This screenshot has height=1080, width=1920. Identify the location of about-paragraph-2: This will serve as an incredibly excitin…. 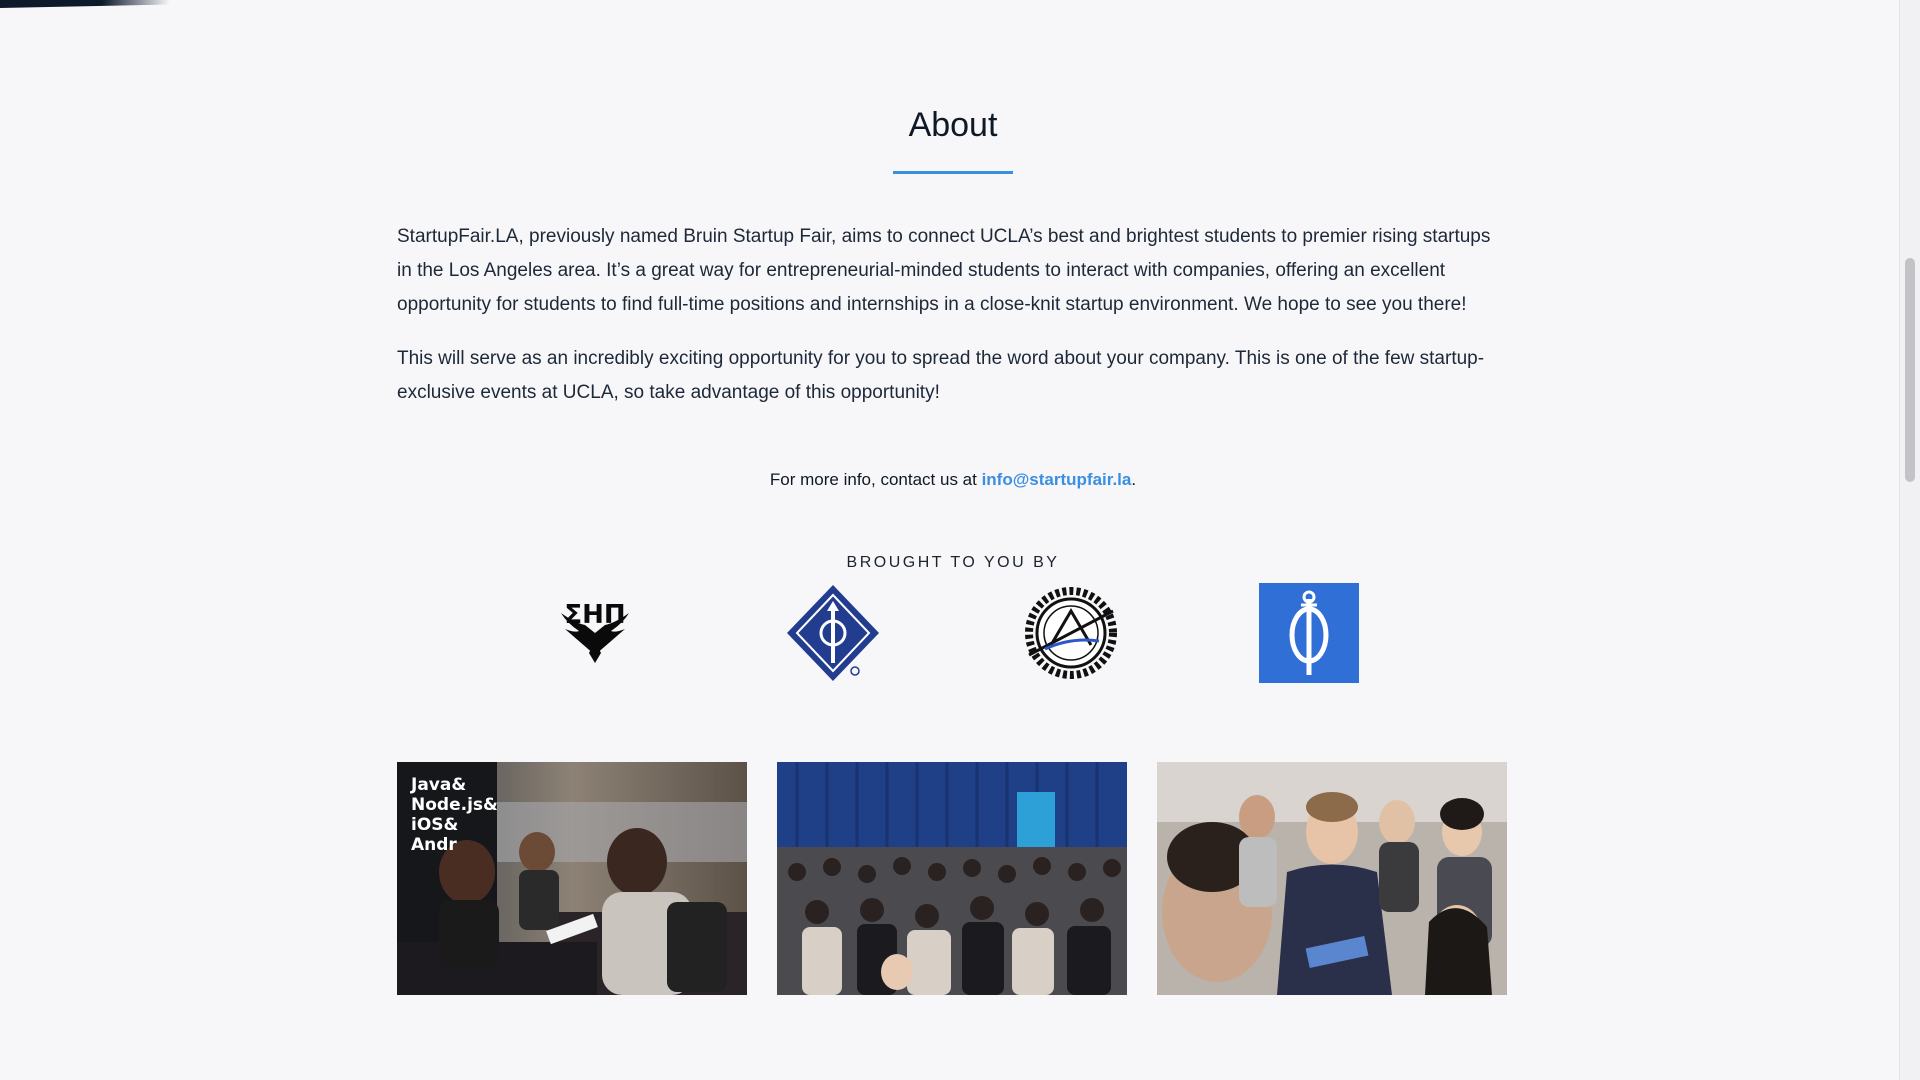
(941, 375).